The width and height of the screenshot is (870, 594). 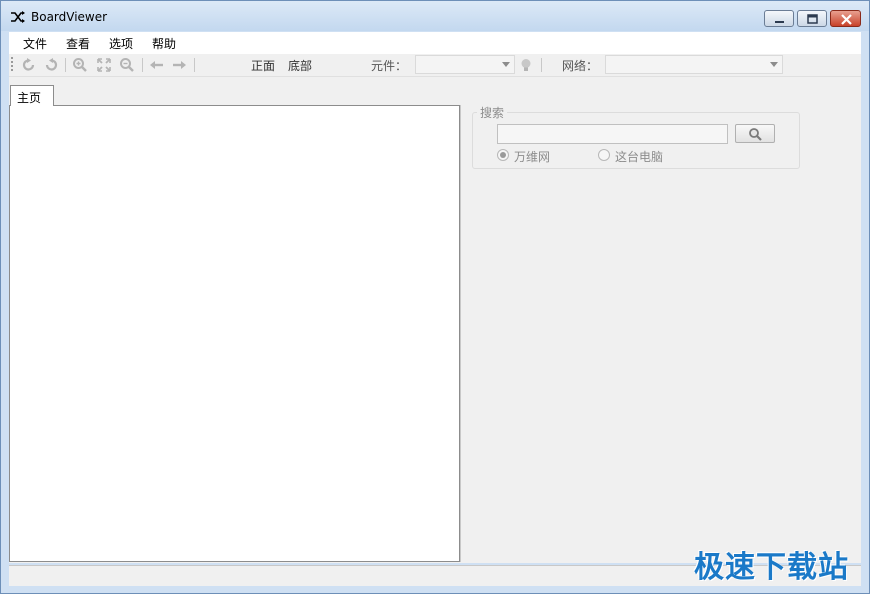 What do you see at coordinates (435, 16) in the screenshot?
I see `title-bar: BoardViewer` at bounding box center [435, 16].